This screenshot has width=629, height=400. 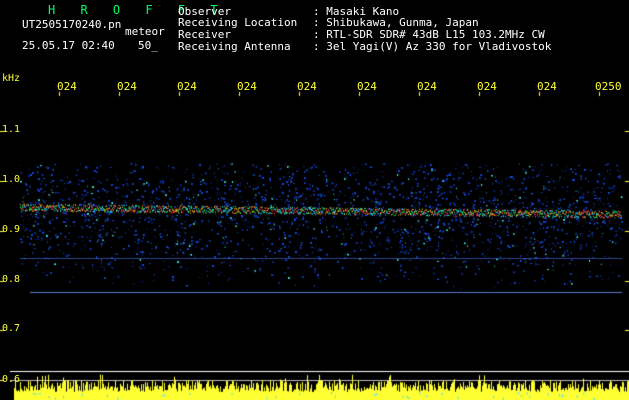 I want to click on antenna-value: : 3el Yagi(V) Az 330 for Vladivostok, so click(x=432, y=46).